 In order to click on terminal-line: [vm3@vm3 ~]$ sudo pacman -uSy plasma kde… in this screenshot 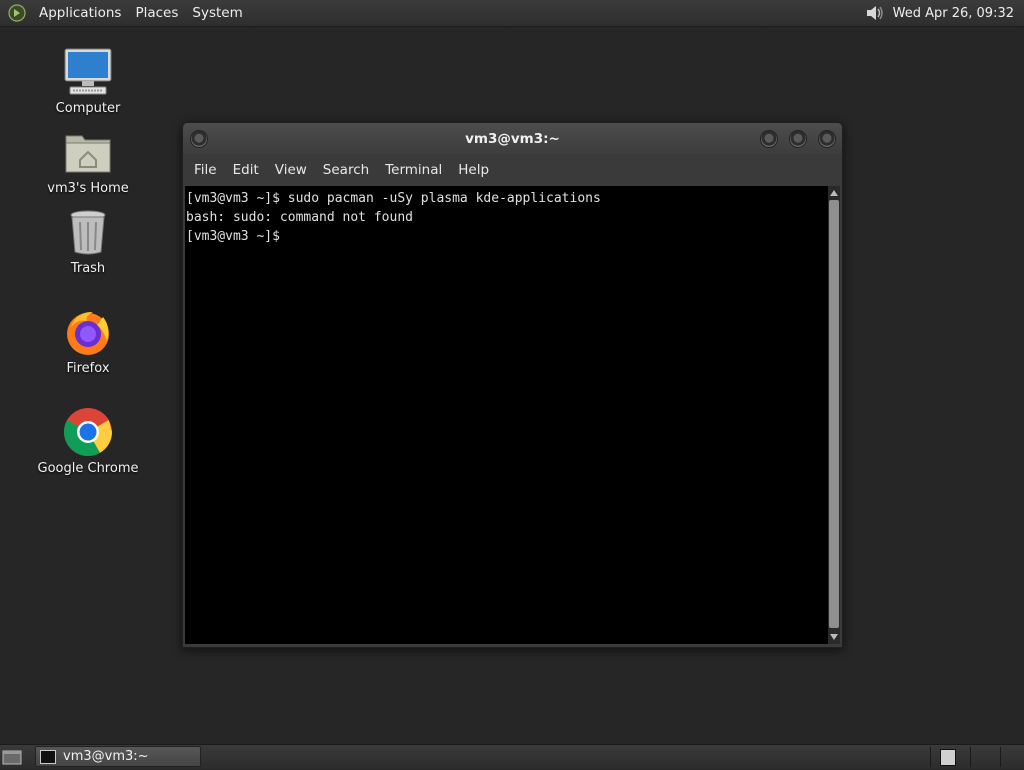, I will do `click(393, 198)`.